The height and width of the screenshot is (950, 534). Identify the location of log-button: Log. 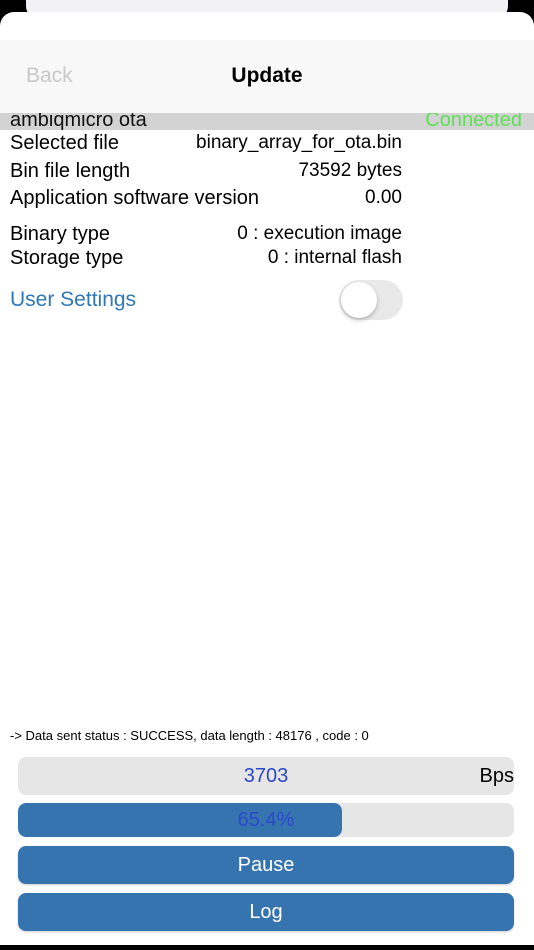
(266, 912).